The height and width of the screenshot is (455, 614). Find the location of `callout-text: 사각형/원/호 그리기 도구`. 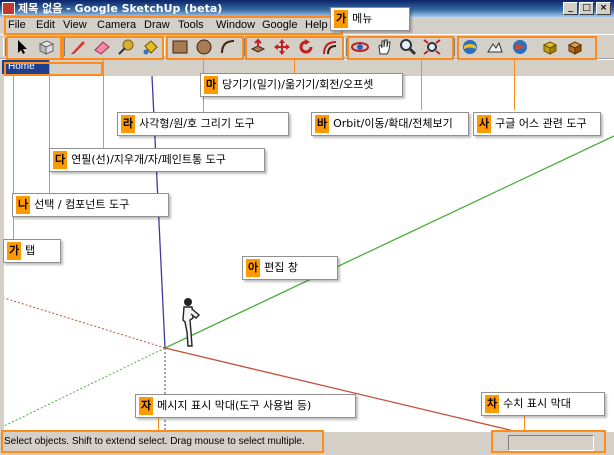

callout-text: 사각형/원/호 그리기 도구 is located at coordinates (197, 123).